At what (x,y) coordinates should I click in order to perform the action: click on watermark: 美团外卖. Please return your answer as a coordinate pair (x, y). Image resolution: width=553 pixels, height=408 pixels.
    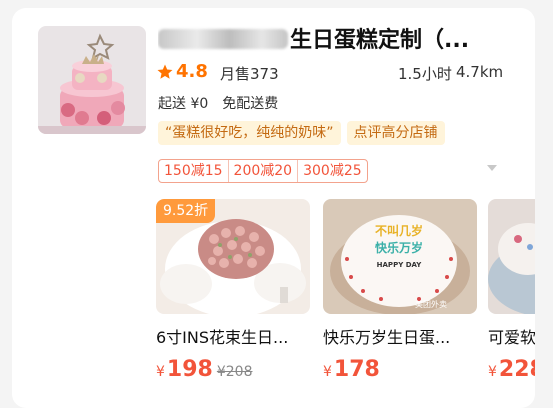
    Looking at the image, I should click on (431, 304).